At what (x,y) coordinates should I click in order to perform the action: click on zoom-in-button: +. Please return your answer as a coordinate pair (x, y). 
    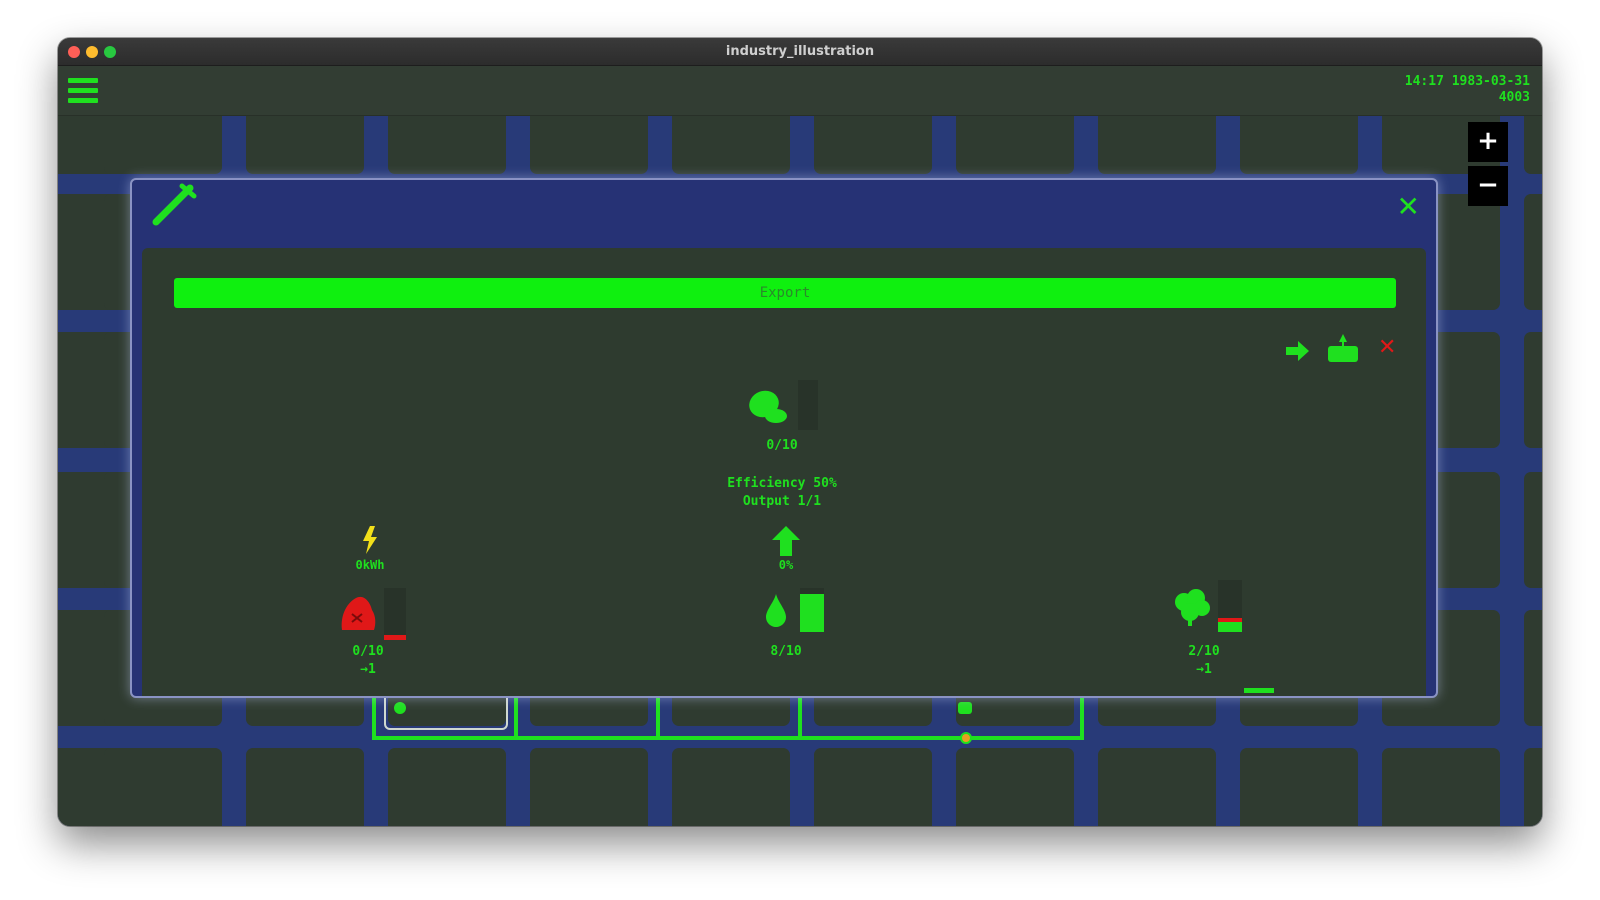
    Looking at the image, I should click on (1488, 142).